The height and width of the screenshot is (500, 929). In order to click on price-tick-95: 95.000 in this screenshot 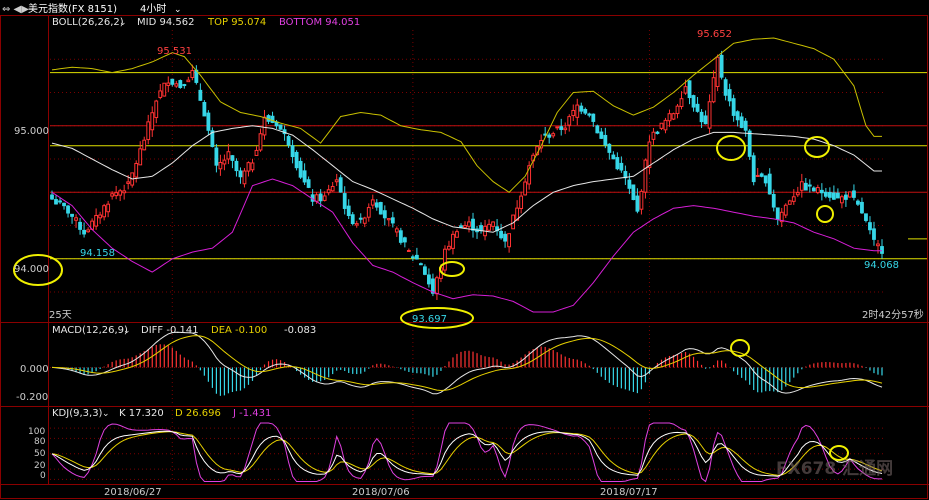, I will do `click(31, 131)`.